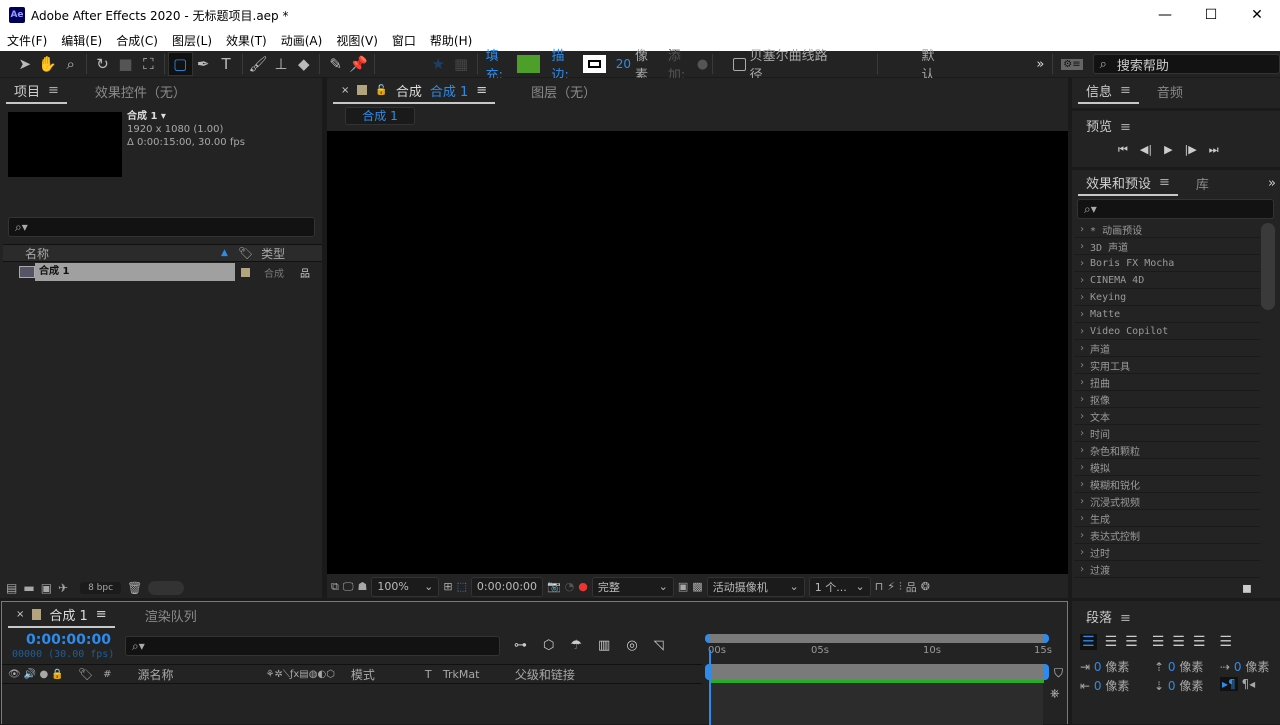 The width and height of the screenshot is (1280, 725). What do you see at coordinates (438, 64) in the screenshot?
I see `star-icon: ★` at bounding box center [438, 64].